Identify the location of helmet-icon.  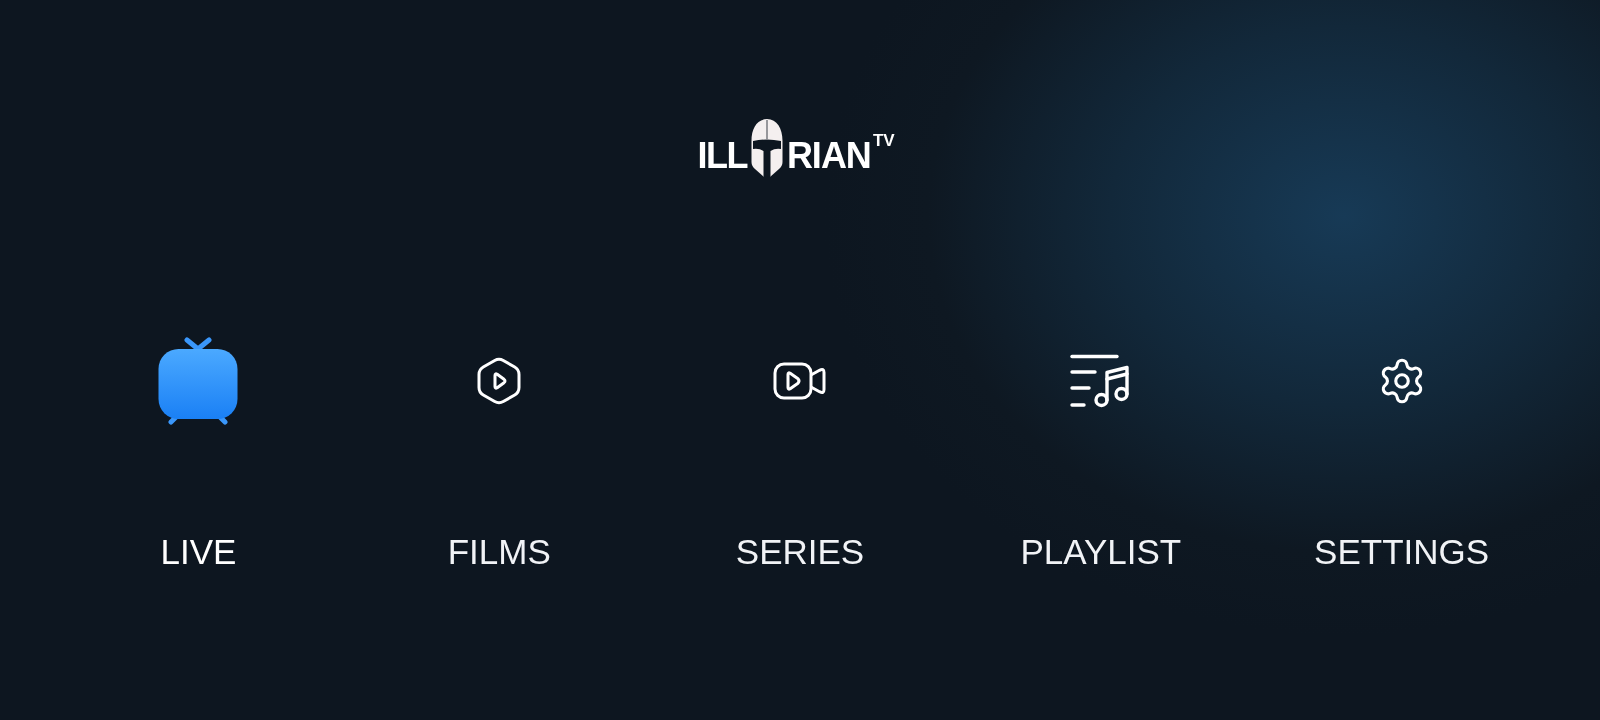
(766, 148).